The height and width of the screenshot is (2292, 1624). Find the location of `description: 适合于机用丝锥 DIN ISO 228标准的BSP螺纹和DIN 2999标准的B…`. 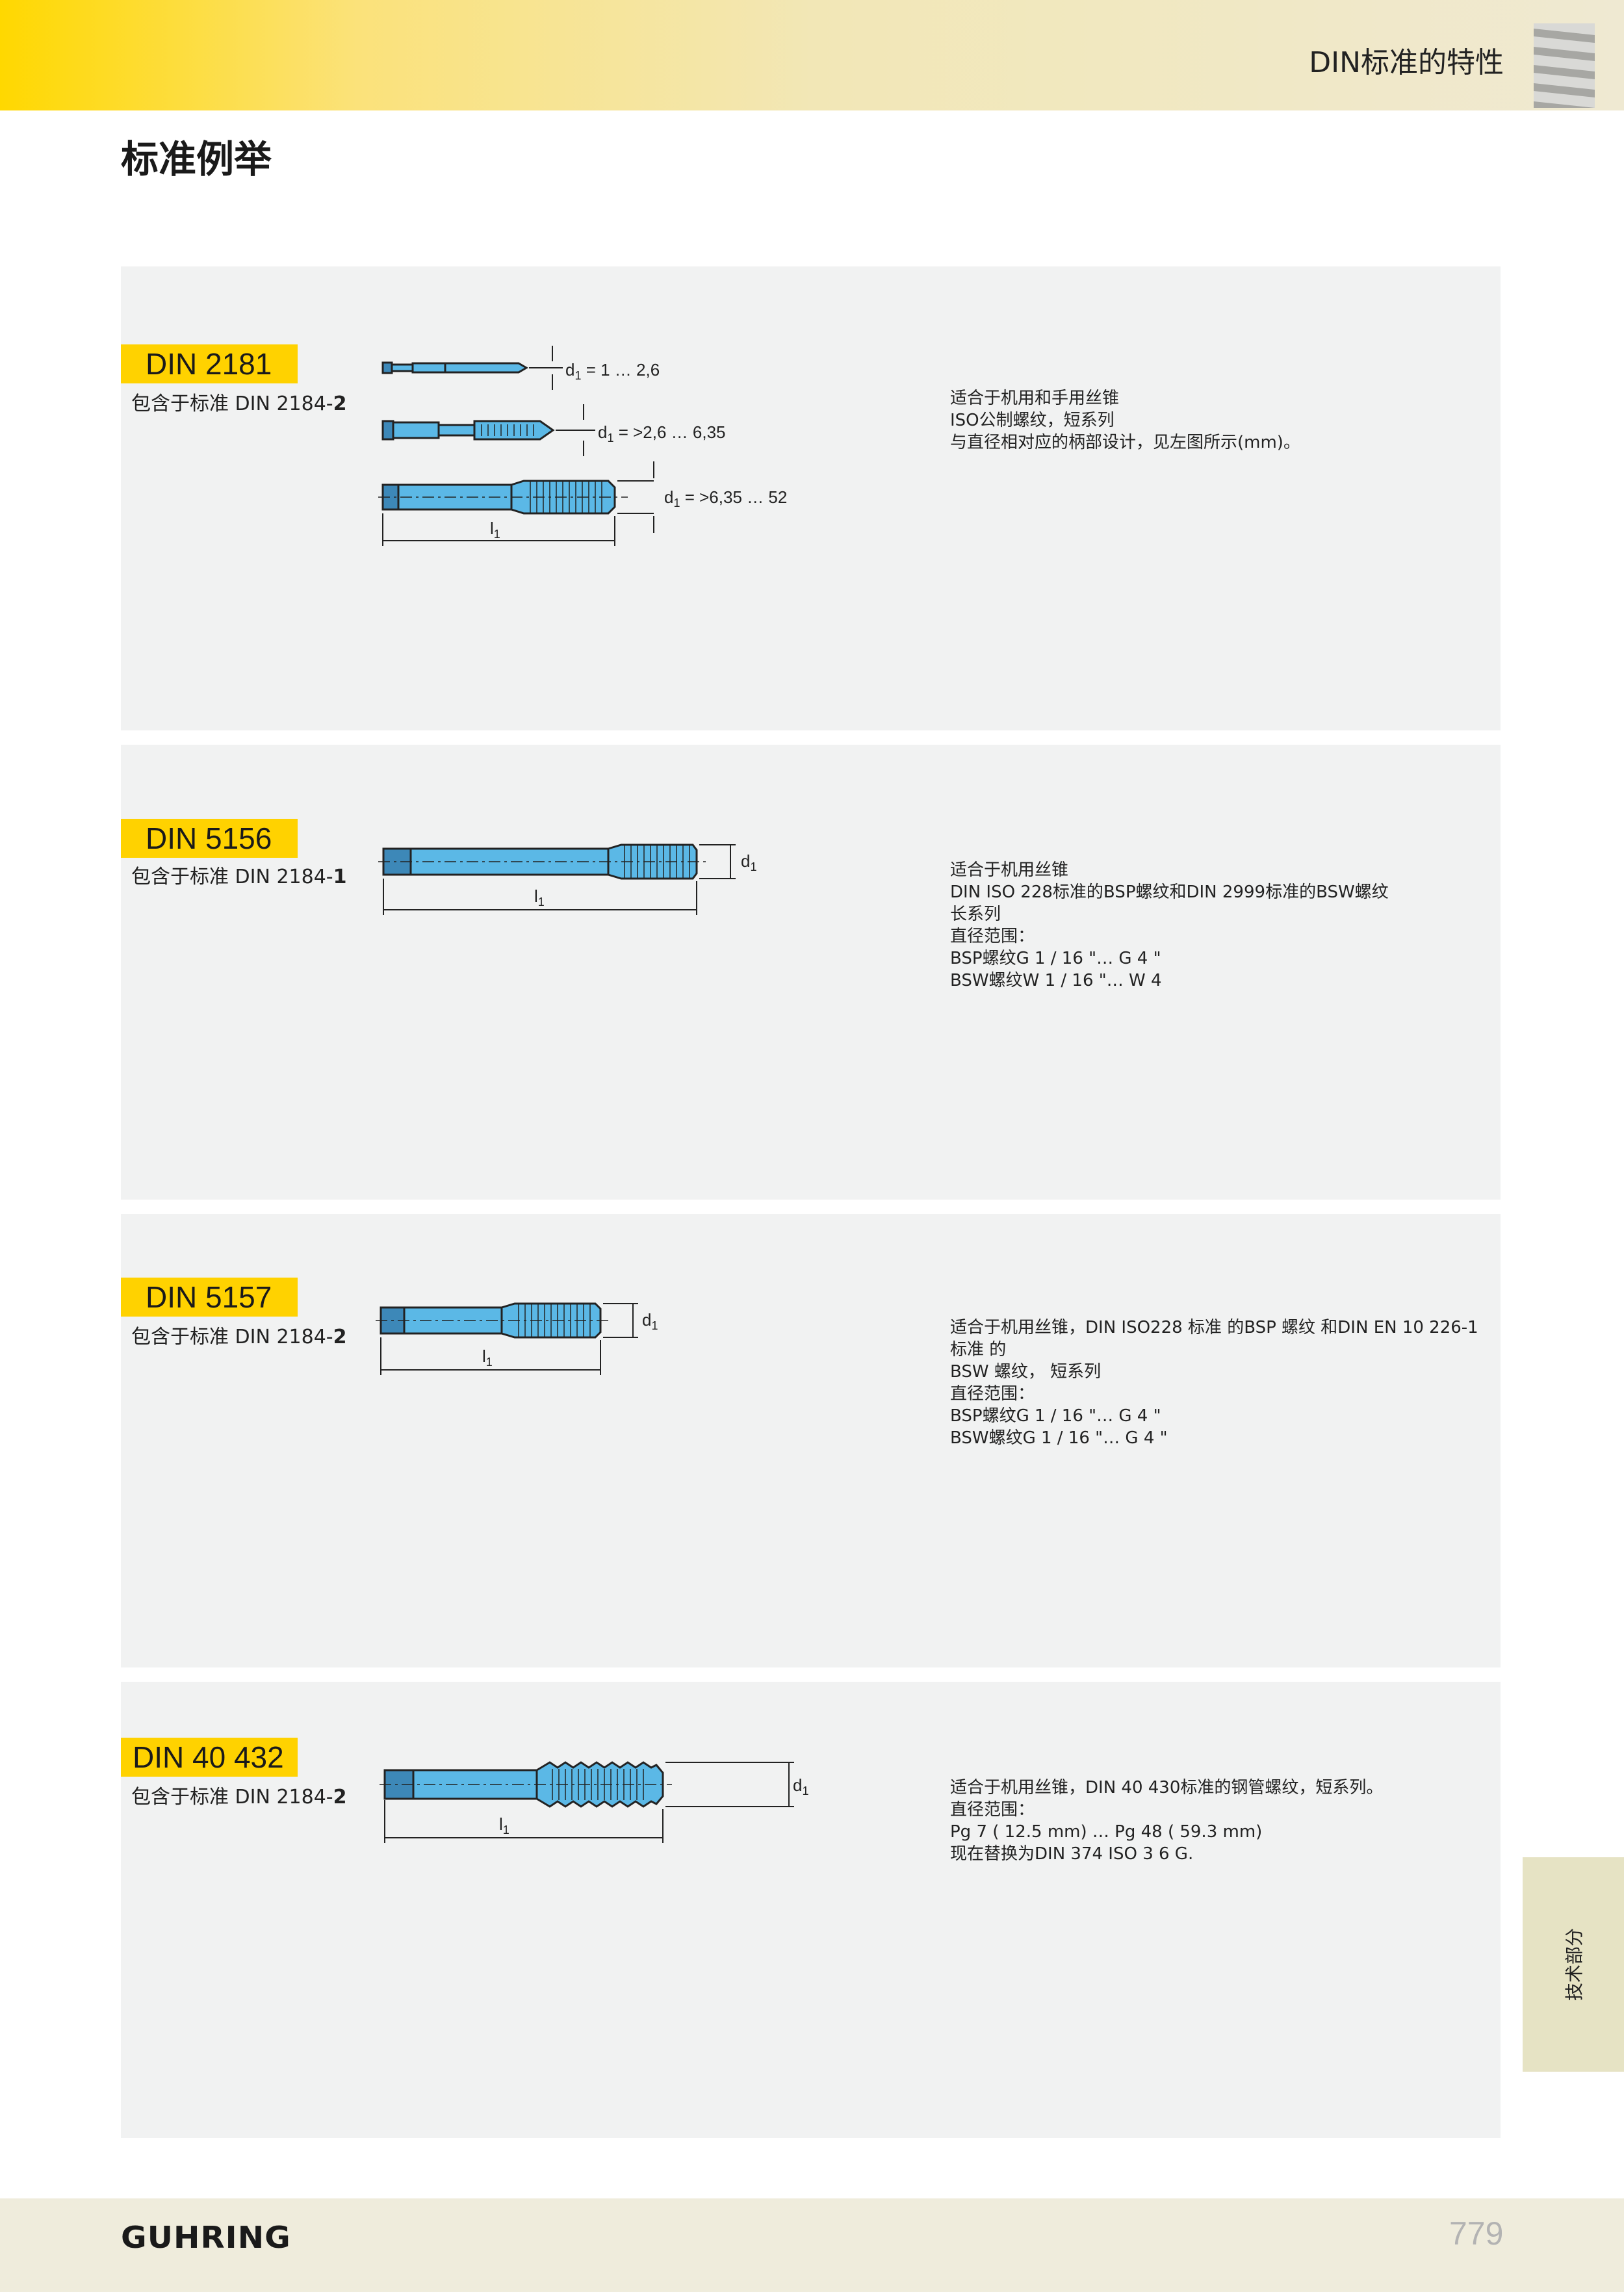

description: 适合于机用丝锥 DIN ISO 228标准的BSP螺纹和DIN 2999标准的B… is located at coordinates (1169, 925).